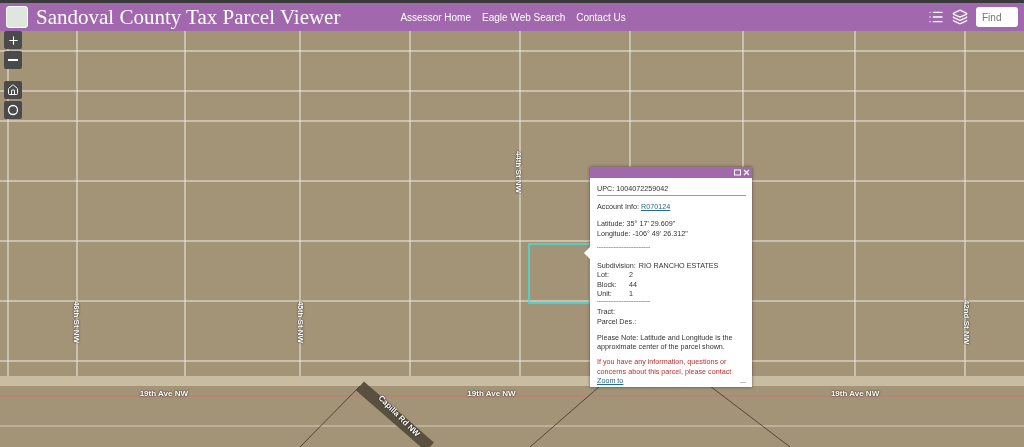 This screenshot has width=1024, height=447. What do you see at coordinates (966, 322) in the screenshot?
I see `street-label: 42nd St NW` at bounding box center [966, 322].